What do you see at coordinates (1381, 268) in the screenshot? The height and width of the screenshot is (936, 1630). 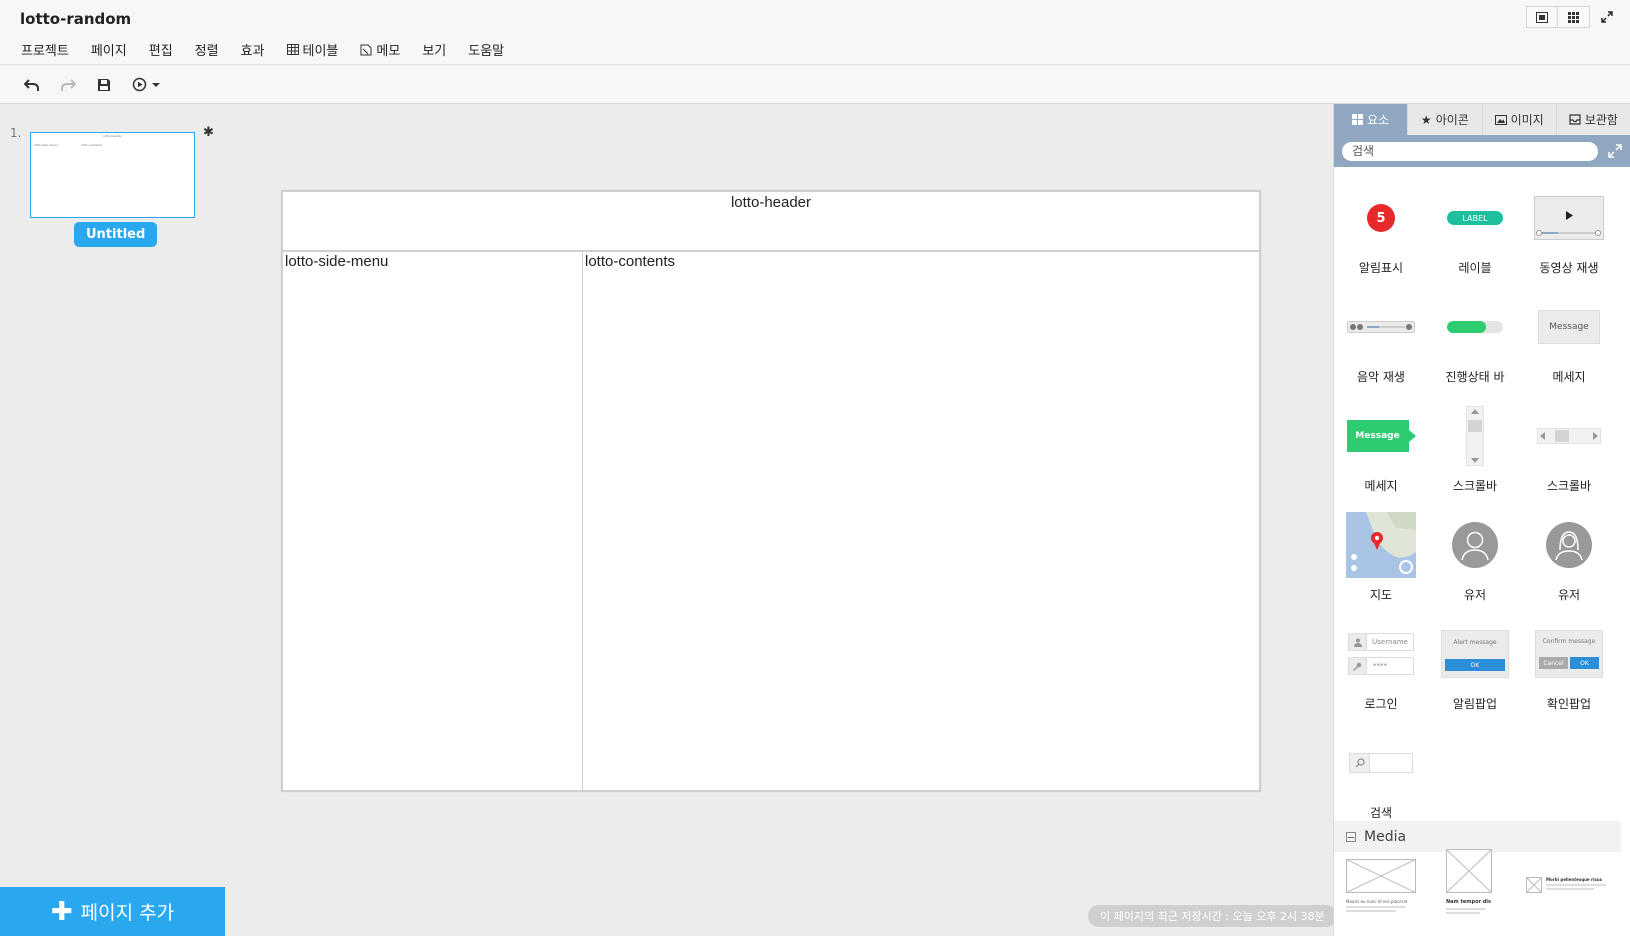 I see `element-label: 알림표시` at bounding box center [1381, 268].